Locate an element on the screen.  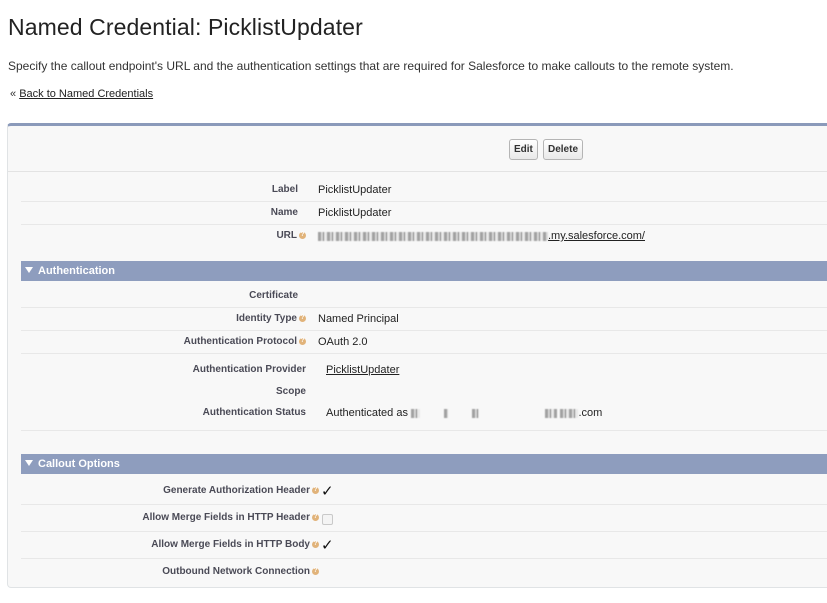
merge-body-checkbox: ✓ is located at coordinates (327, 545).